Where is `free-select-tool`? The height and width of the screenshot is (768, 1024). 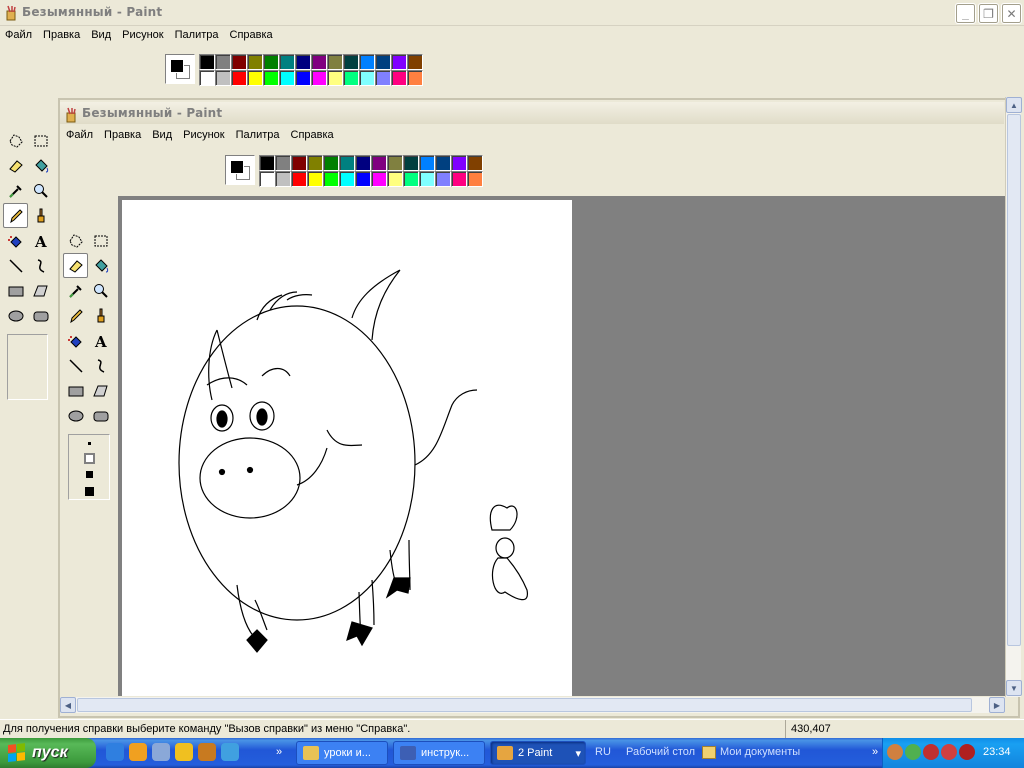 free-select-tool is located at coordinates (15, 140).